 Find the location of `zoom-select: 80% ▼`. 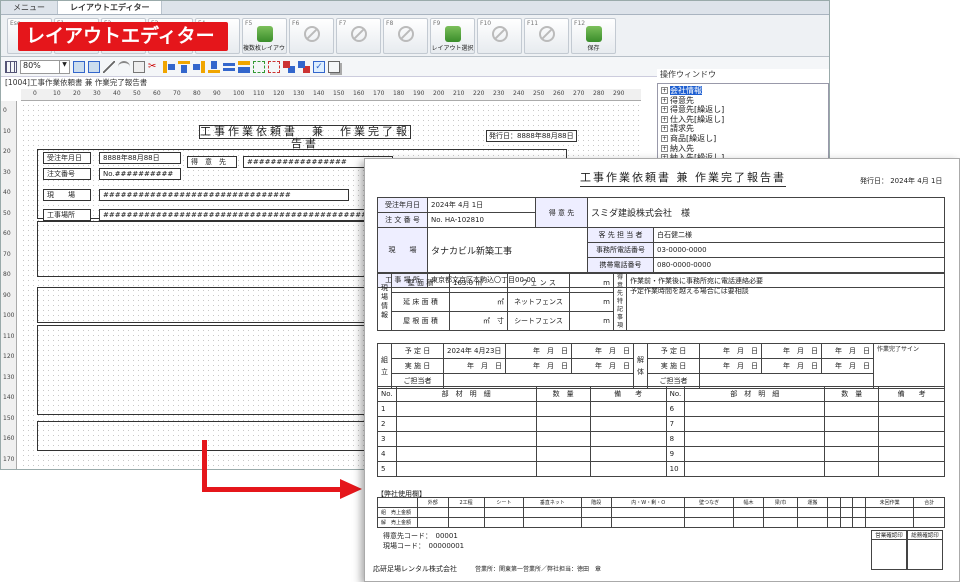

zoom-select: 80% ▼ is located at coordinates (45, 66).